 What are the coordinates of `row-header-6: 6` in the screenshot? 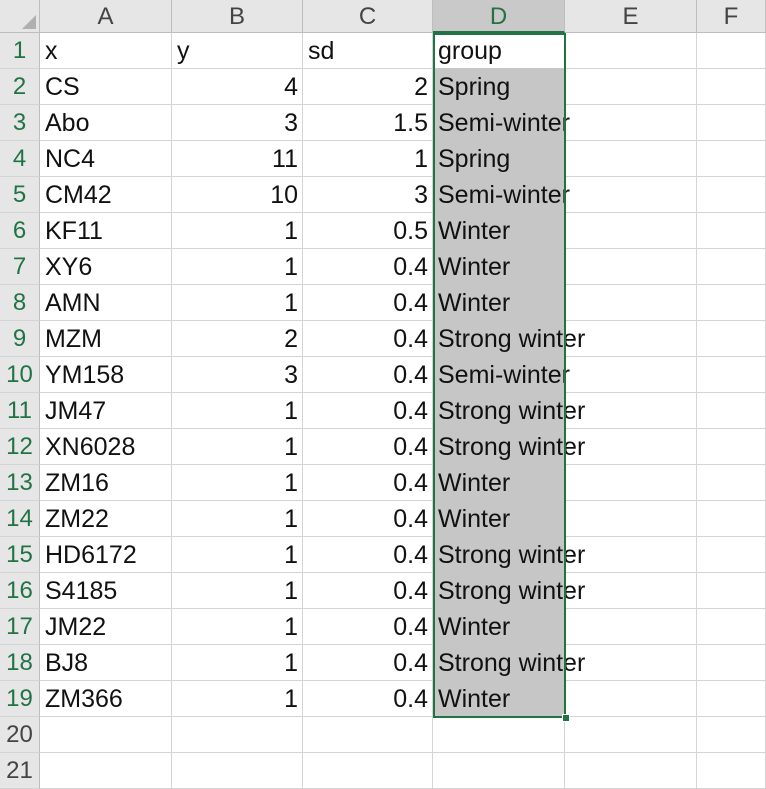 It's located at (20, 231).